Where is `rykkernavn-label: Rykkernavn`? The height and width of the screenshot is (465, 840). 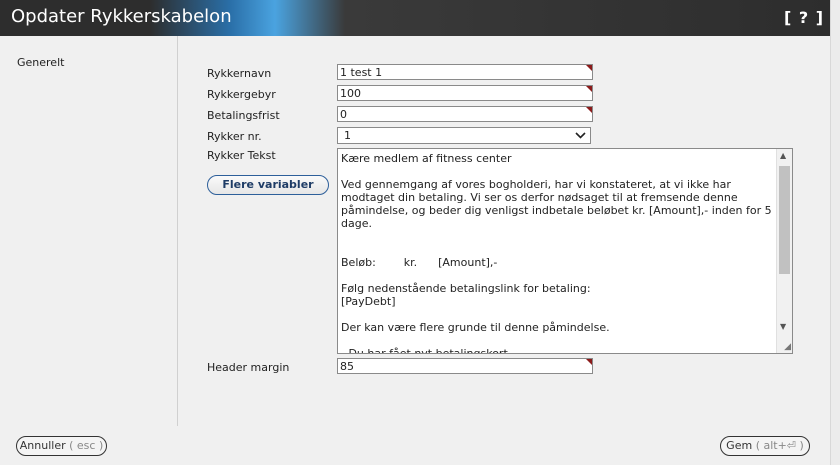
rykkernavn-label: Rykkernavn is located at coordinates (239, 73).